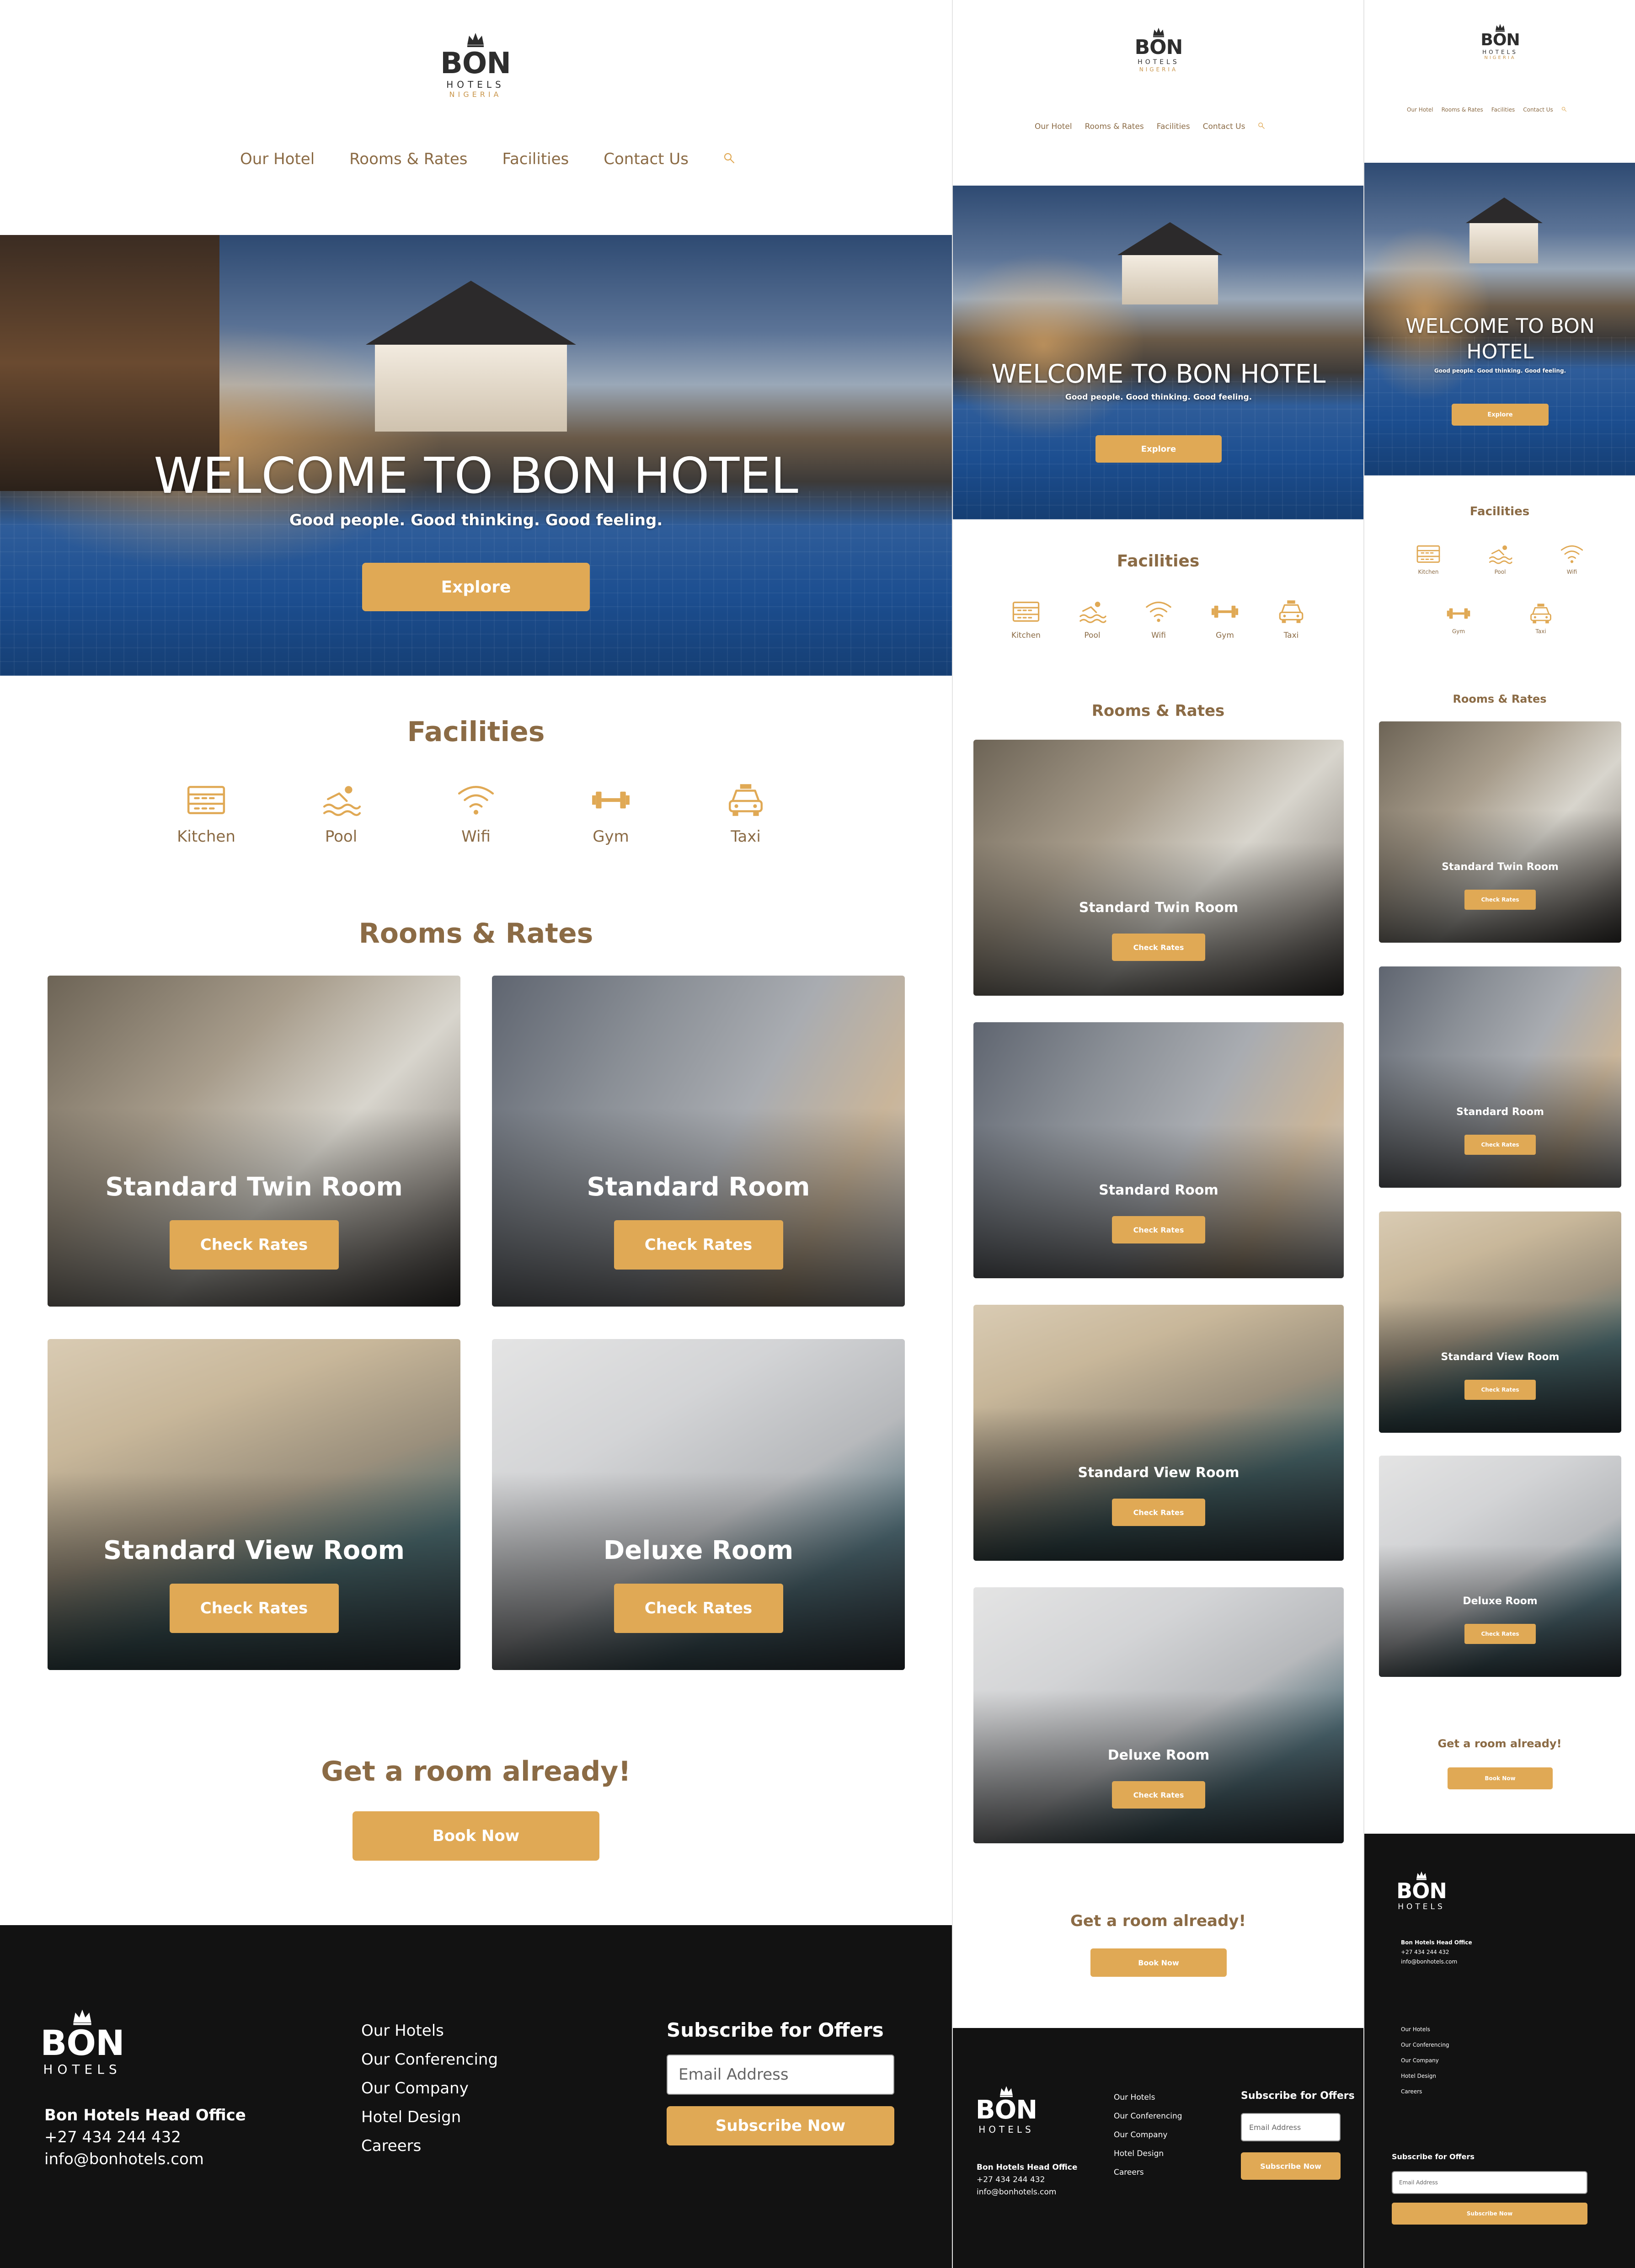 The width and height of the screenshot is (1635, 2268). Describe the element at coordinates (476, 800) in the screenshot. I see `wifi-icon` at that location.